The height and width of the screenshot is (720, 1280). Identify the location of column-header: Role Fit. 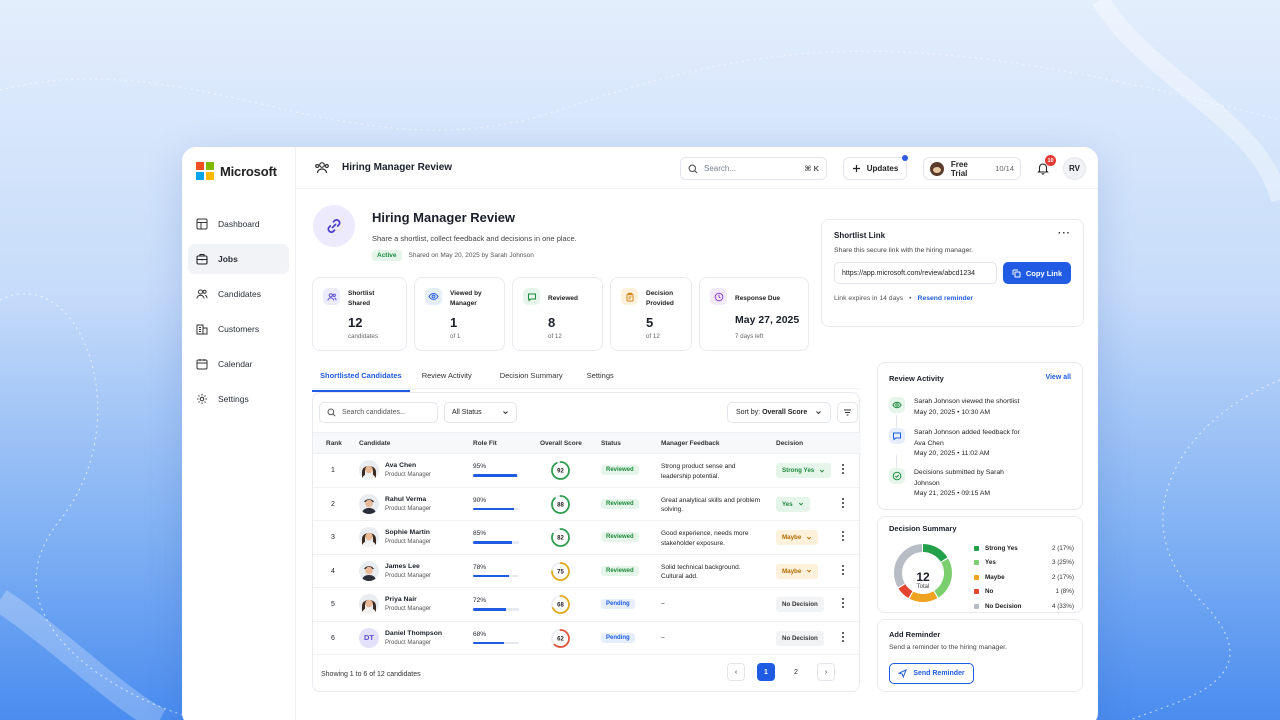
(485, 443).